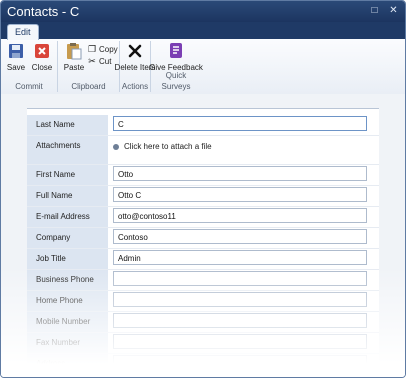 The width and height of the screenshot is (406, 378). Describe the element at coordinates (240, 236) in the screenshot. I see `company-input: Contoso` at that location.